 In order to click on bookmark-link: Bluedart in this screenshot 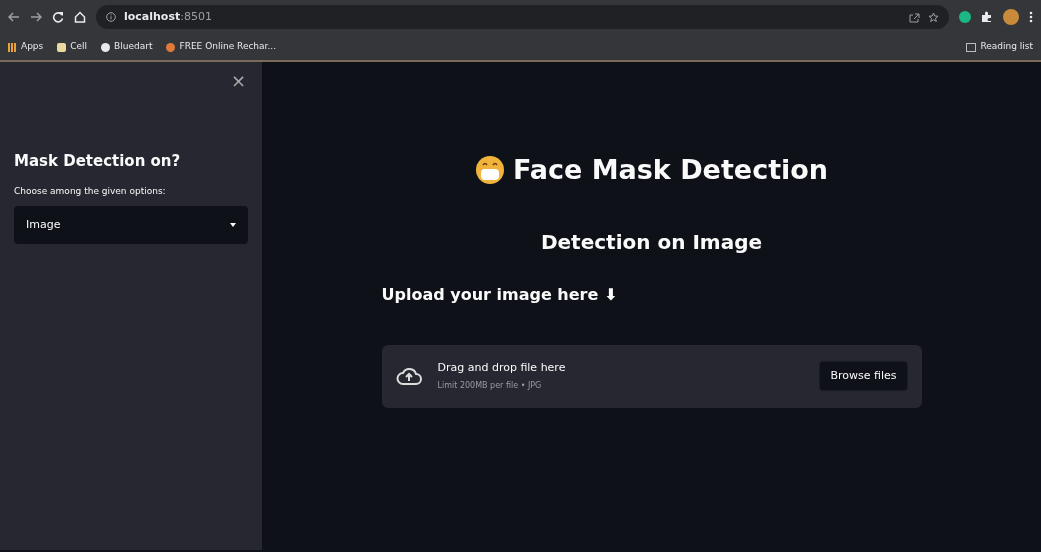, I will do `click(133, 47)`.